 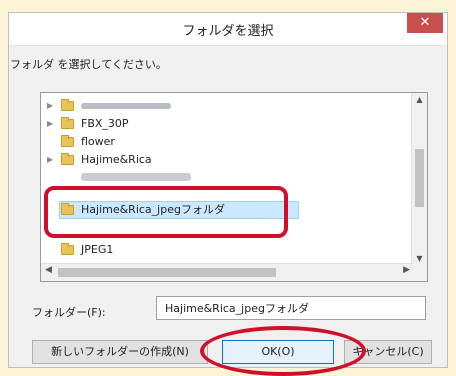 I want to click on tree-item-label: flower, so click(x=98, y=141).